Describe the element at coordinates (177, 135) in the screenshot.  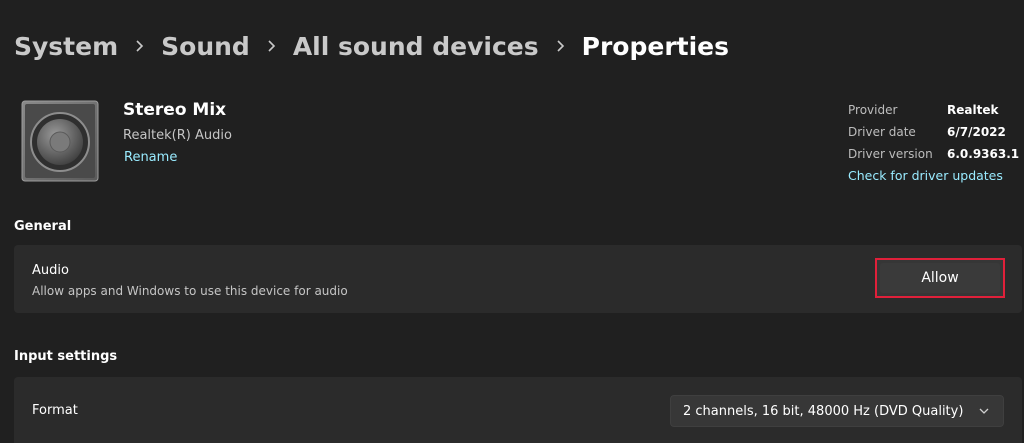
I see `device-subtitle: Realtek(R) Audio` at that location.